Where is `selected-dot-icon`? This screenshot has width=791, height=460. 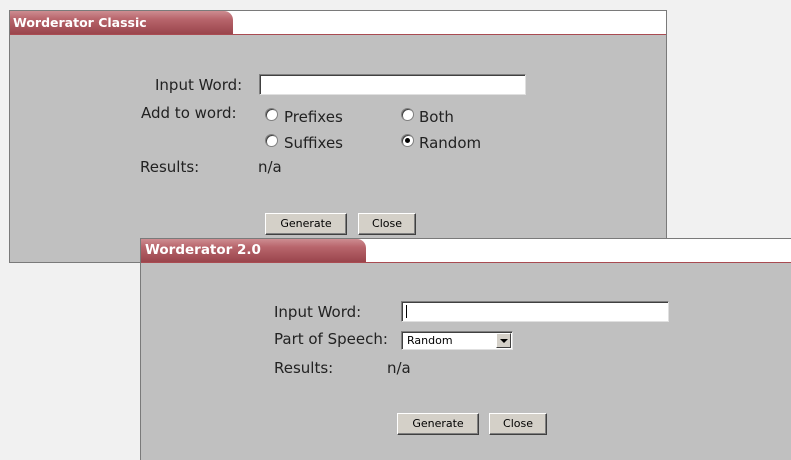 selected-dot-icon is located at coordinates (407, 140).